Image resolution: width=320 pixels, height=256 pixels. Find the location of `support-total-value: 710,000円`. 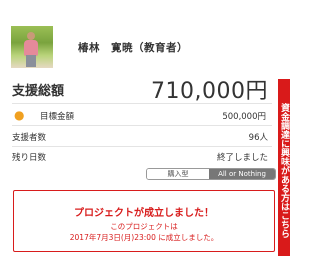

support-total-value: 710,000円 is located at coordinates (209, 91).